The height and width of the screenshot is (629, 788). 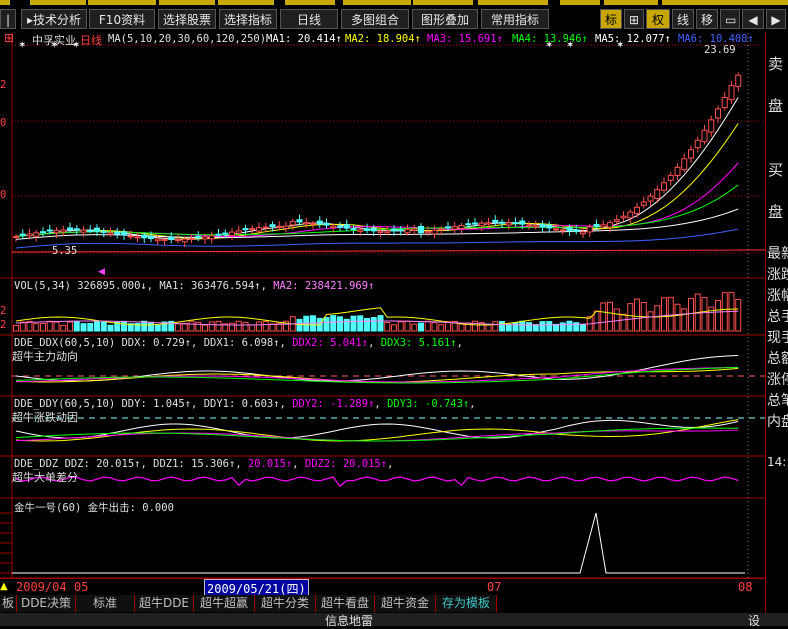 What do you see at coordinates (8, 19) in the screenshot?
I see `toolbar-menu-button: |` at bounding box center [8, 19].